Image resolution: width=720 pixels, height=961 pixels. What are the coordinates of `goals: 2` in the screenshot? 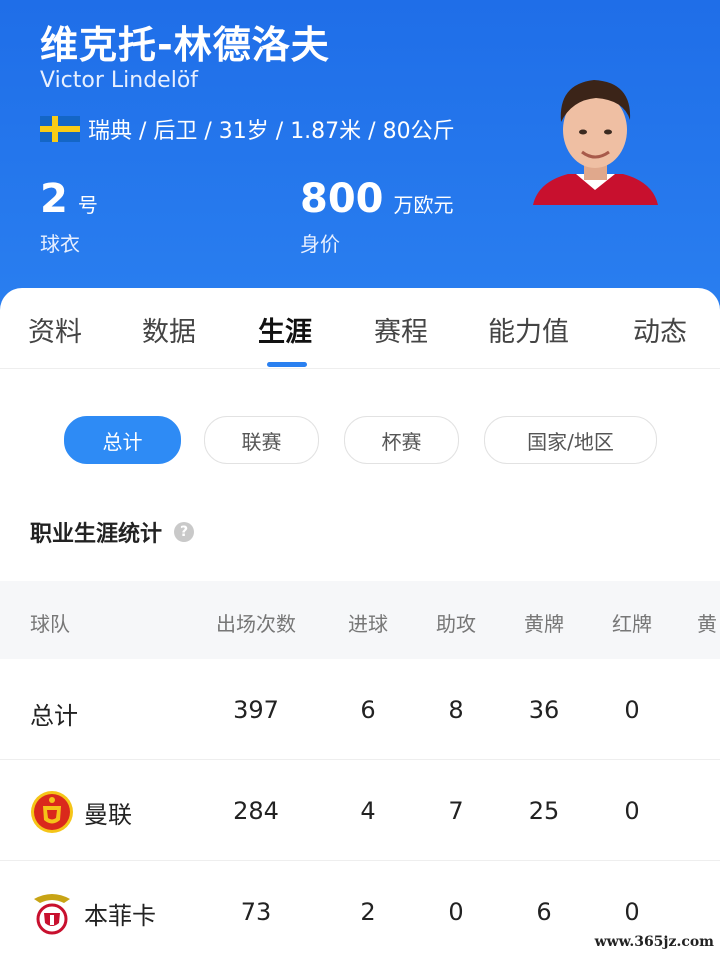 It's located at (368, 912).